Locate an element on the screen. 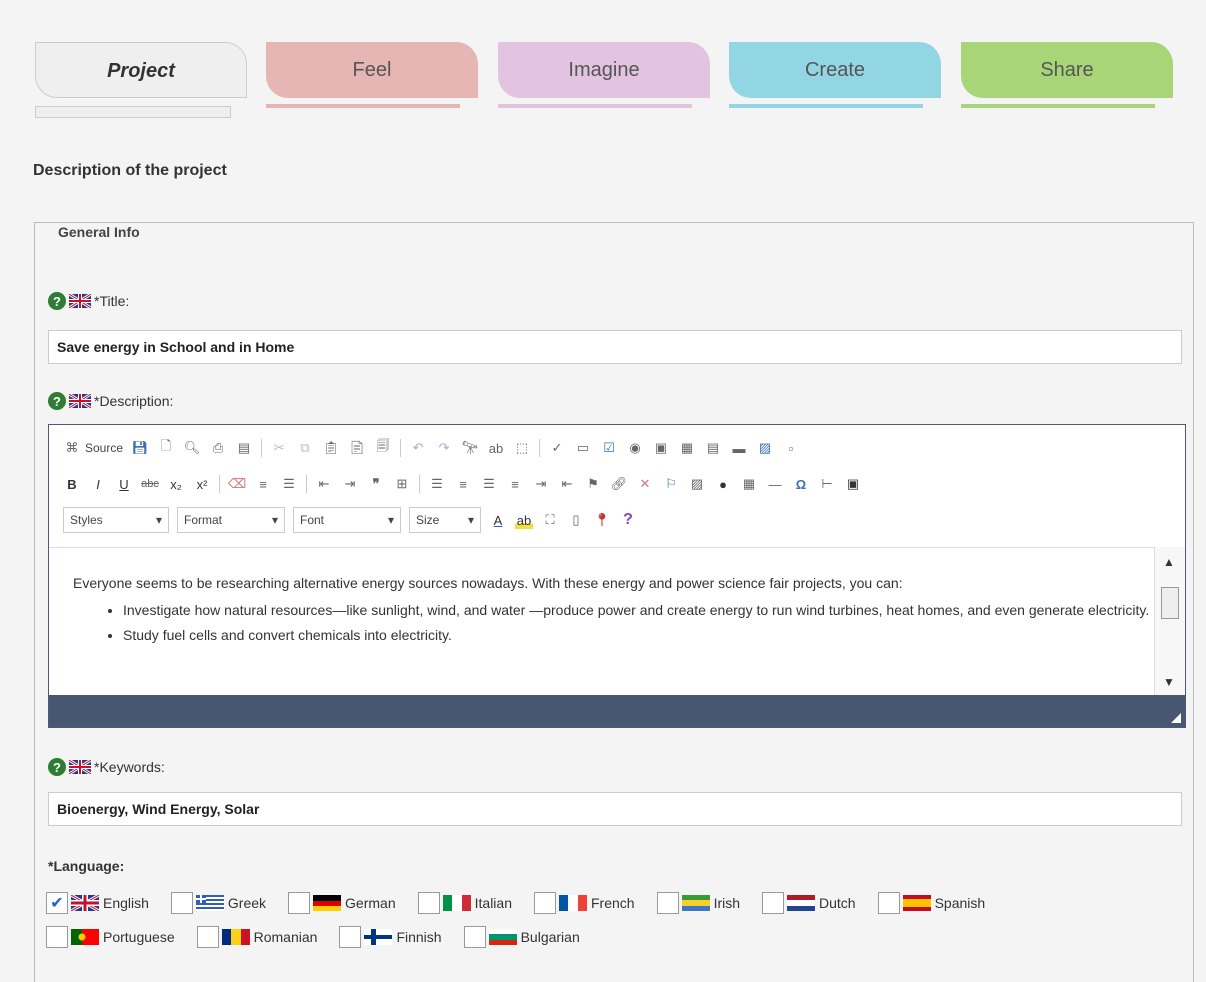 Image resolution: width=1206 pixels, height=982 pixels. textarea-icon: ▦ is located at coordinates (687, 448).